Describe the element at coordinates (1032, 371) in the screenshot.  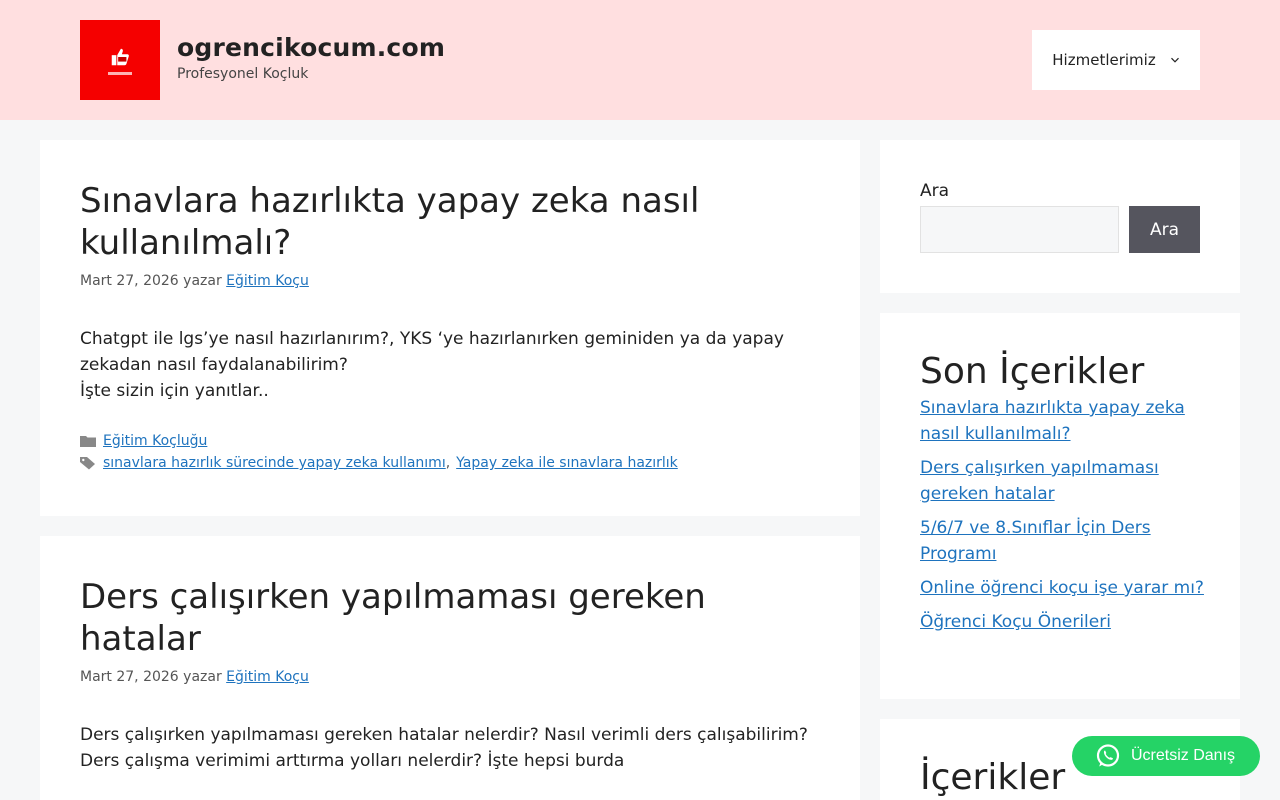
I see `recent-posts-title: Son İçerikler` at that location.